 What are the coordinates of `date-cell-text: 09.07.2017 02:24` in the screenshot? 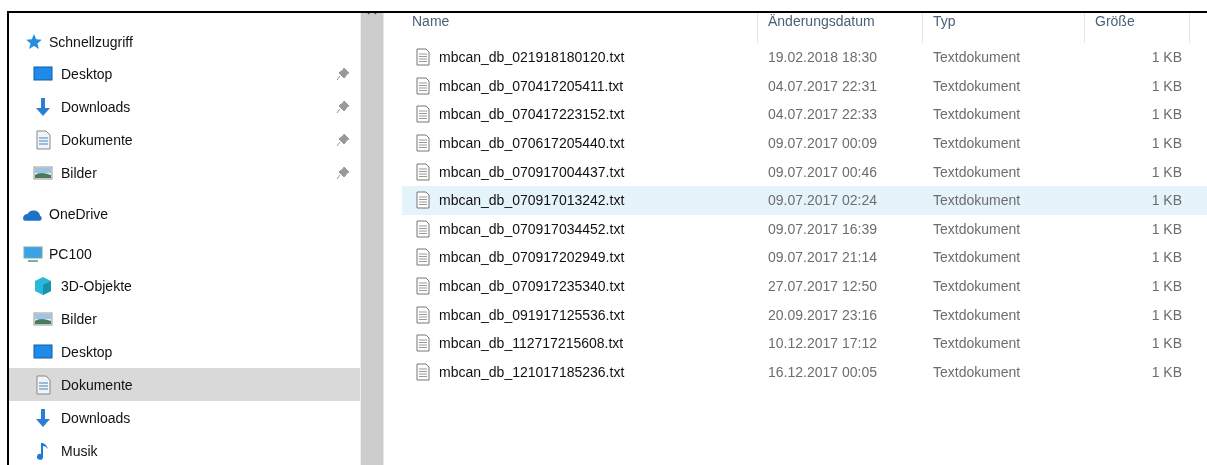 It's located at (822, 200).